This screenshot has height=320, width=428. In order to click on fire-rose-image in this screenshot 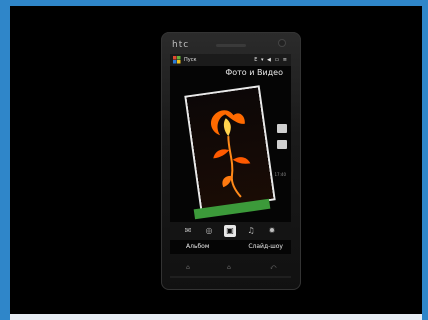, I will do `click(231, 154)`.